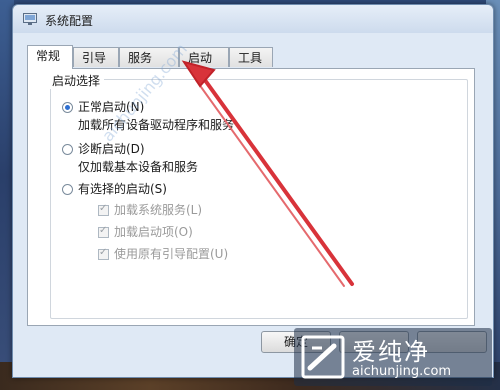  Describe the element at coordinates (153, 232) in the screenshot. I see `load-startup-items-label: 加载启动项(O)` at that location.